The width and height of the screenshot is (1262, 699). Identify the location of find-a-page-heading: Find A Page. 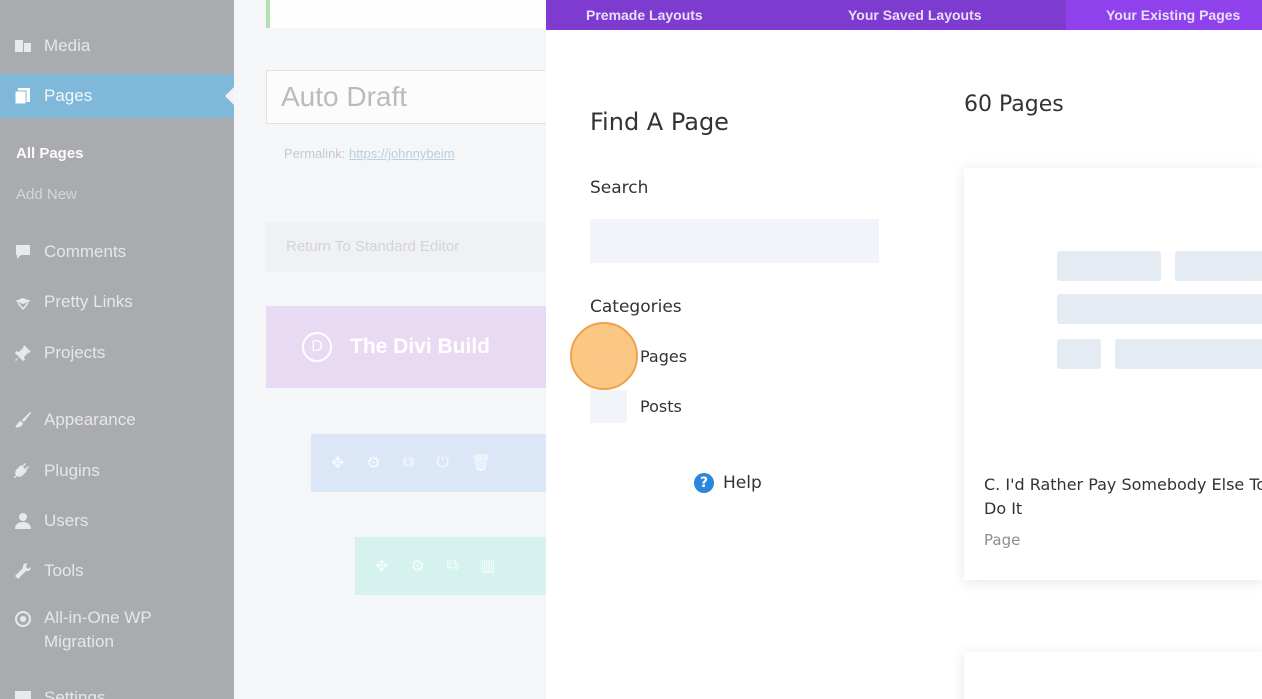
(659, 122).